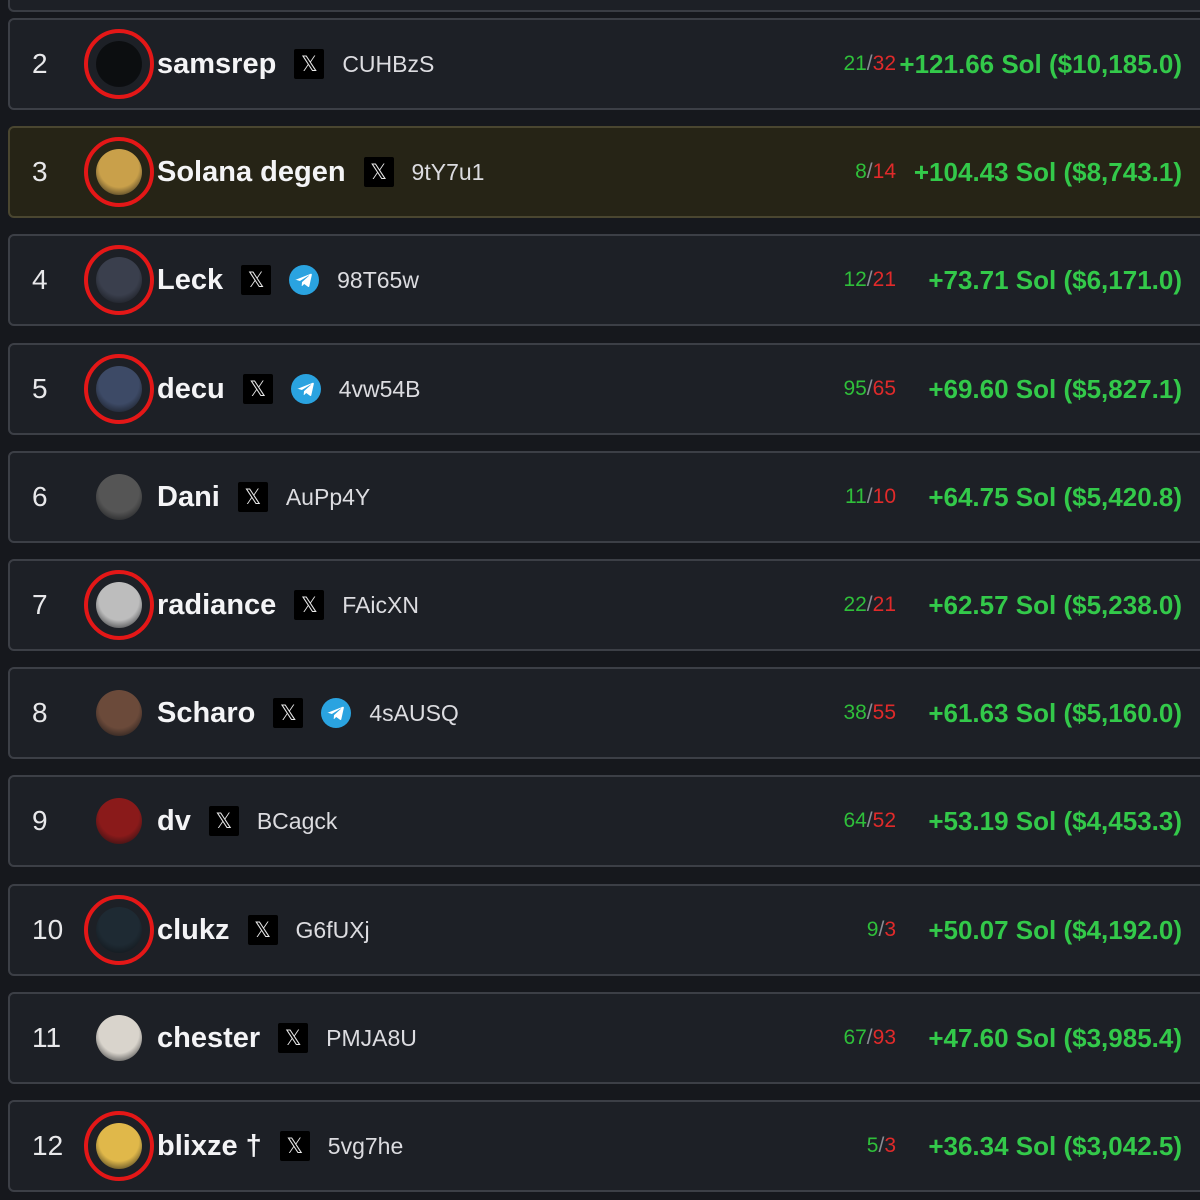  Describe the element at coordinates (188, 497) in the screenshot. I see `username: Dani` at that location.